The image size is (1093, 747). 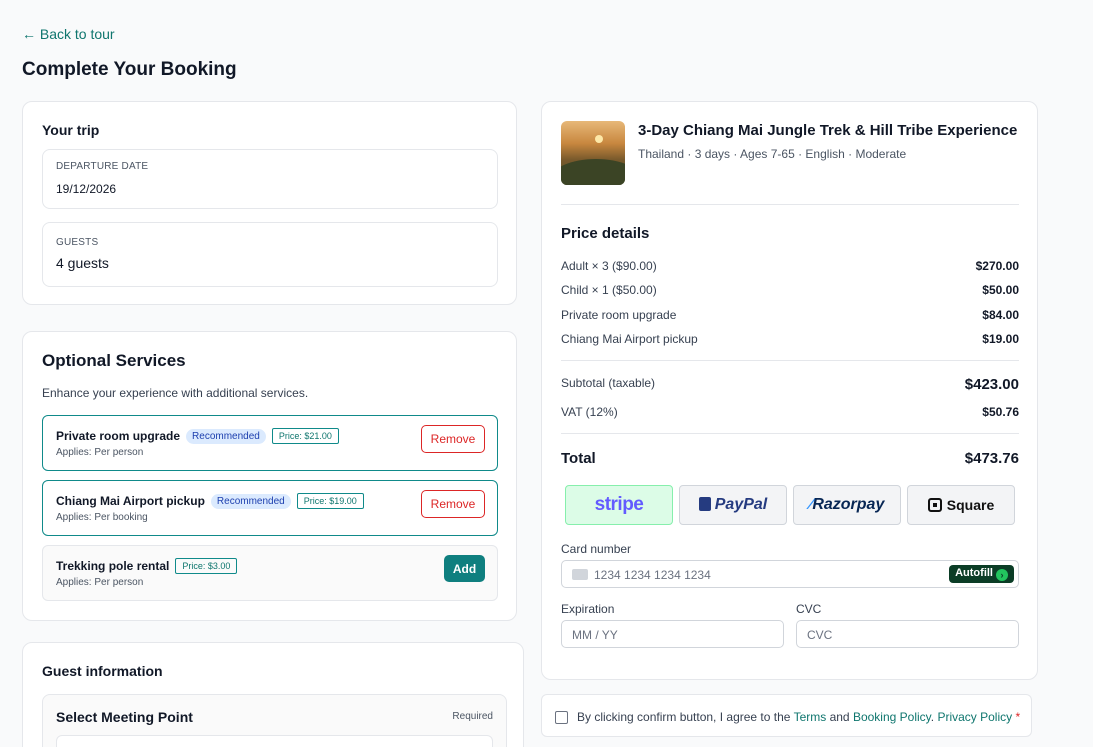 I want to click on autofill-button: Autofill ›, so click(x=981, y=574).